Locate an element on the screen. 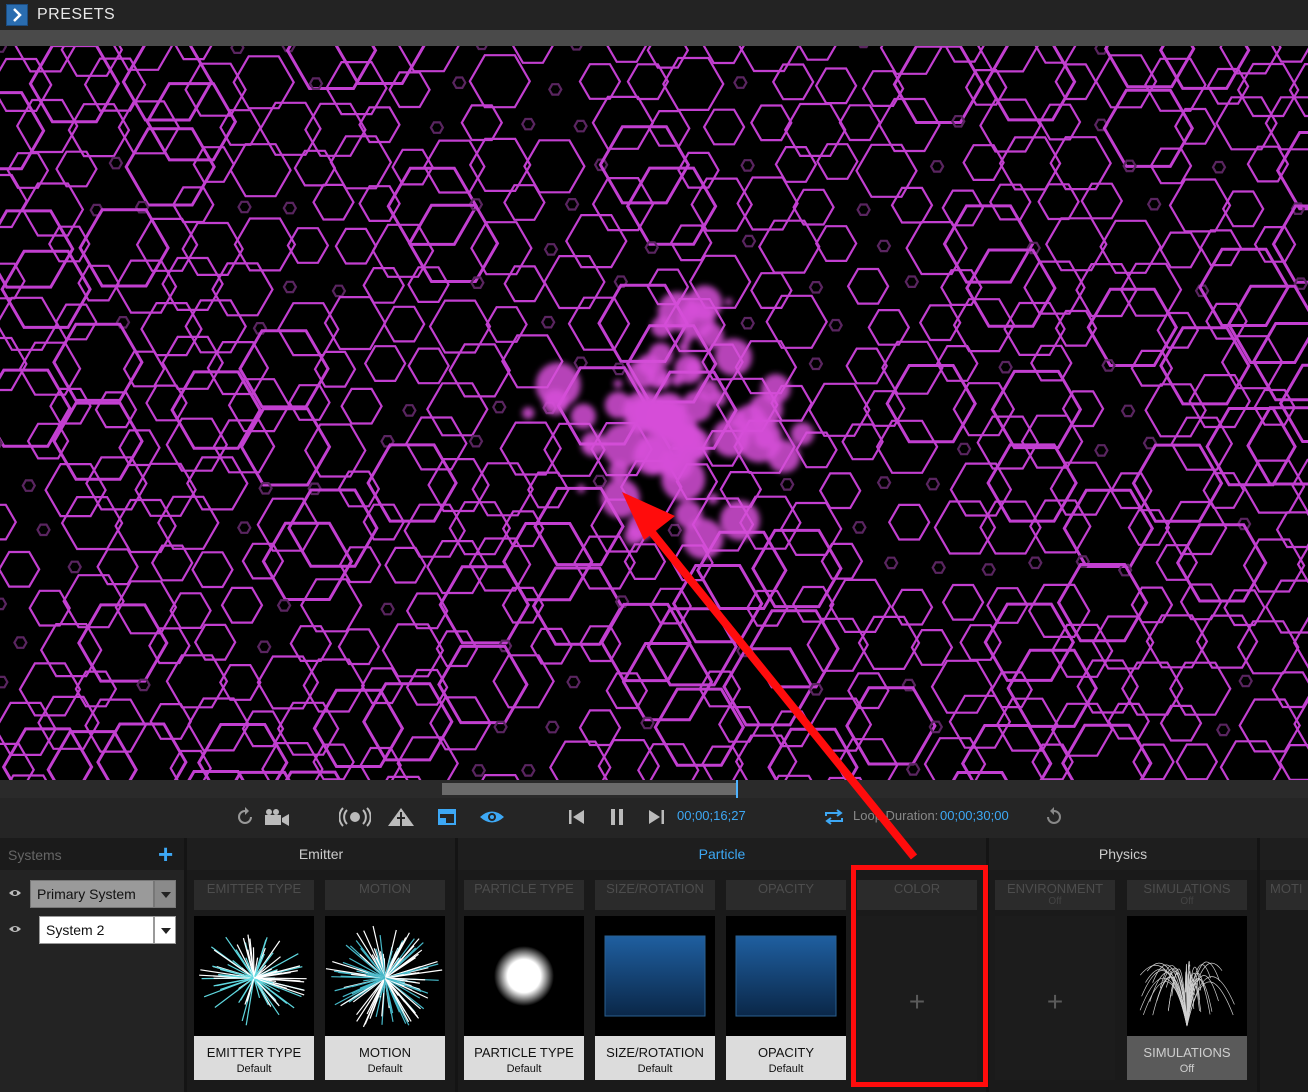 This screenshot has width=1308, height=1092. timeline-range is located at coordinates (590, 789).